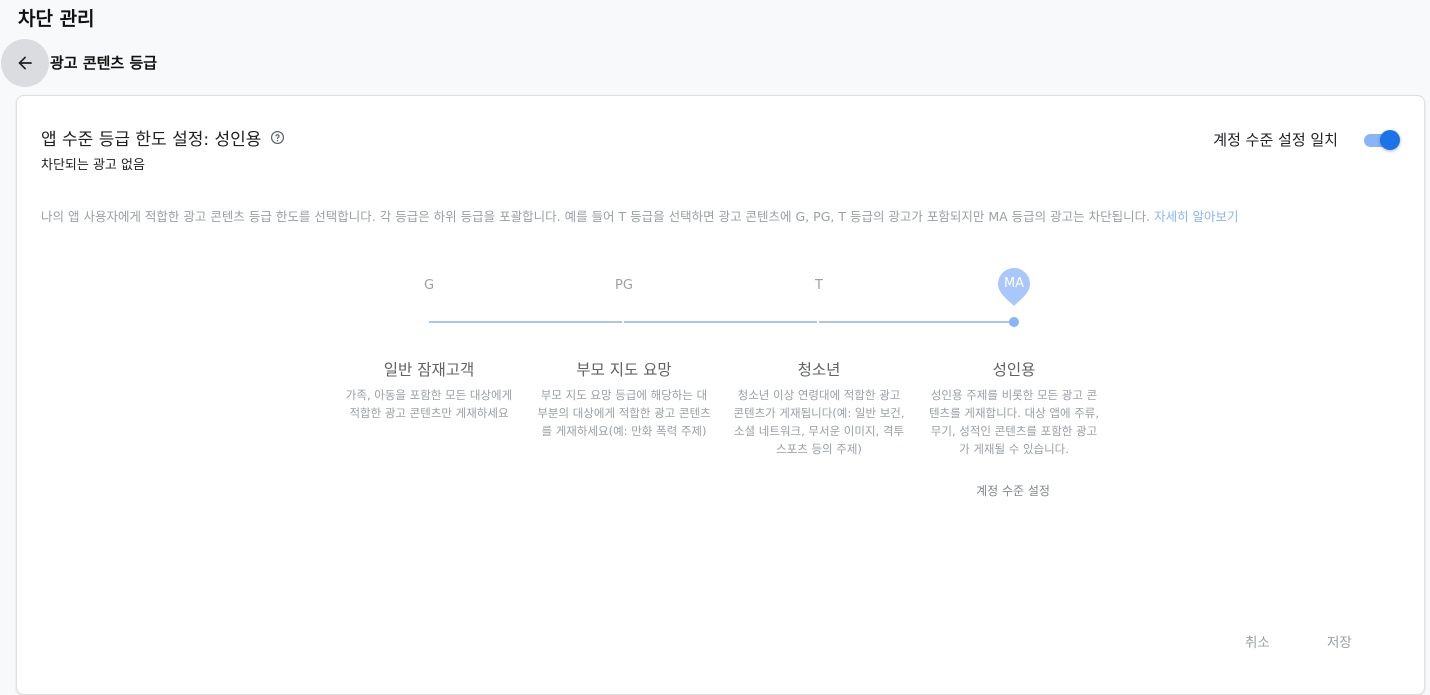 This screenshot has height=695, width=1430. I want to click on account-level-toggle-row: 계정 수준 설정 일치, so click(1306, 139).